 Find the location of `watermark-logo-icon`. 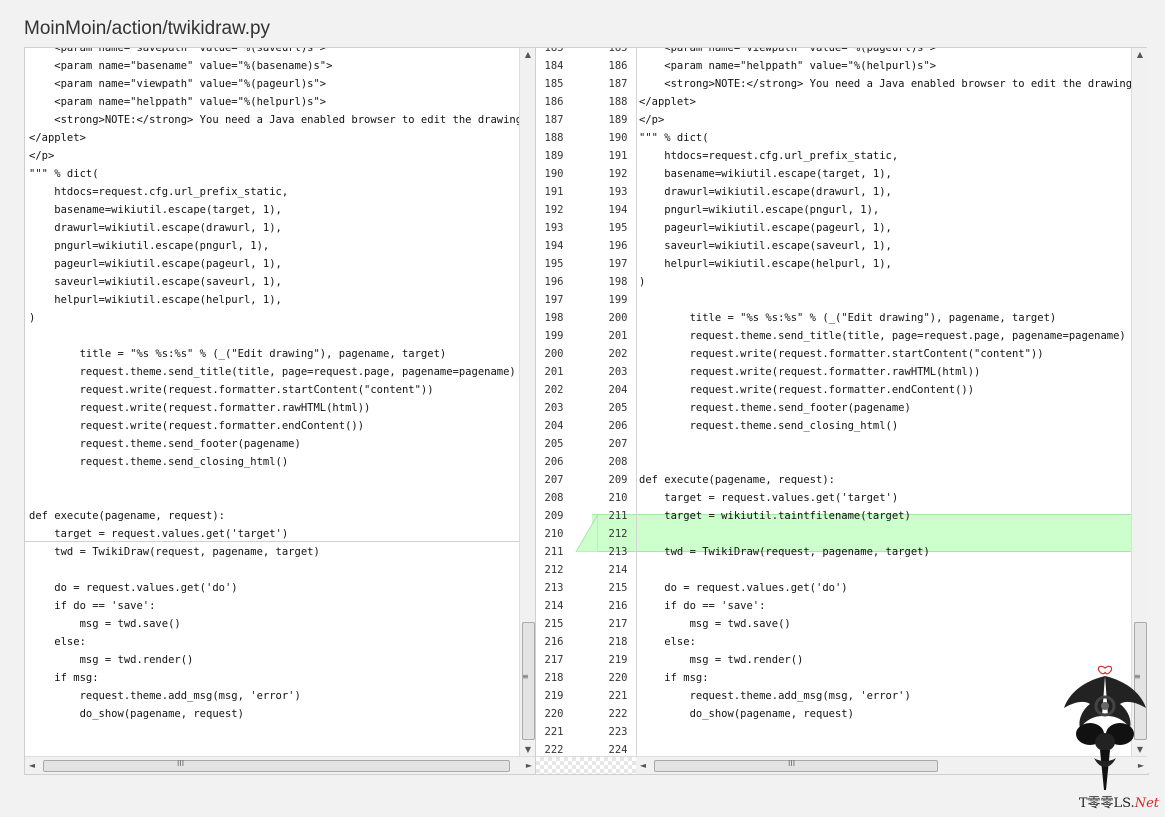

watermark-logo-icon is located at coordinates (1105, 727).